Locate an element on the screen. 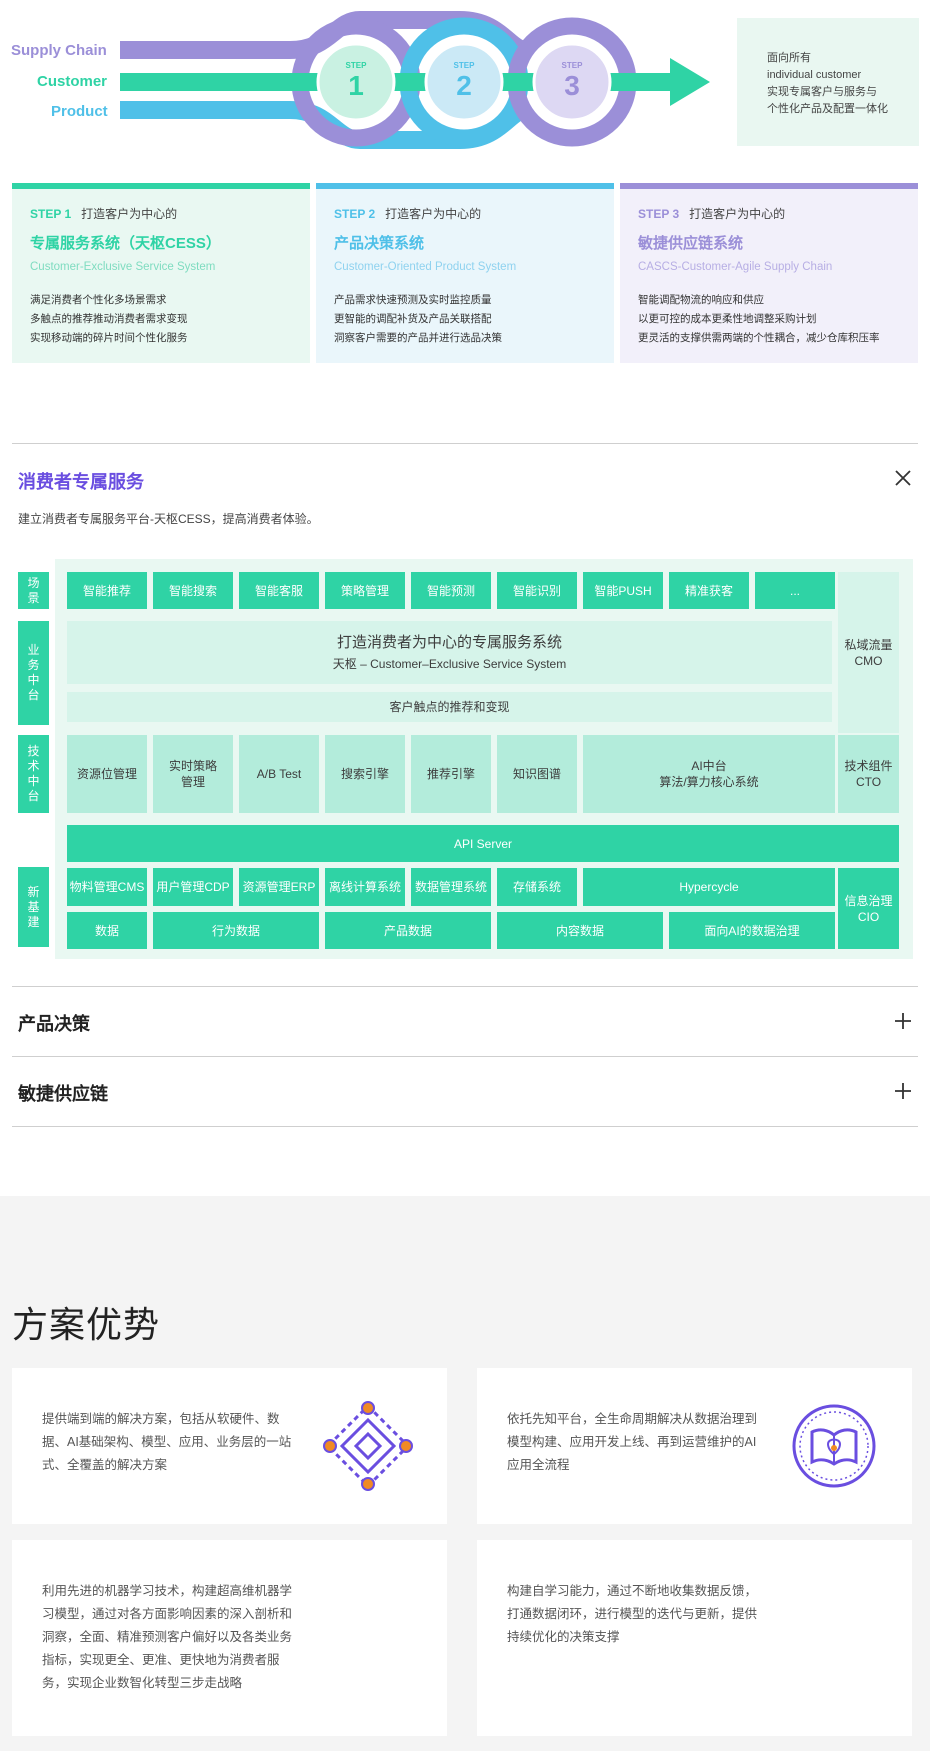 The width and height of the screenshot is (930, 1751). infra-item: 资源管理ERP is located at coordinates (279, 887).